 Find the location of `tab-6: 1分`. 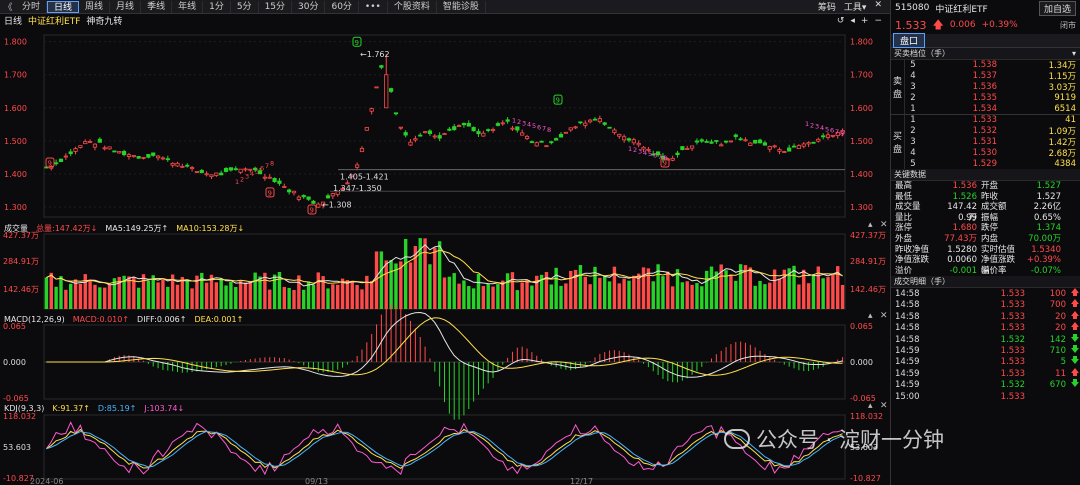

tab-6: 1分 is located at coordinates (217, 6).